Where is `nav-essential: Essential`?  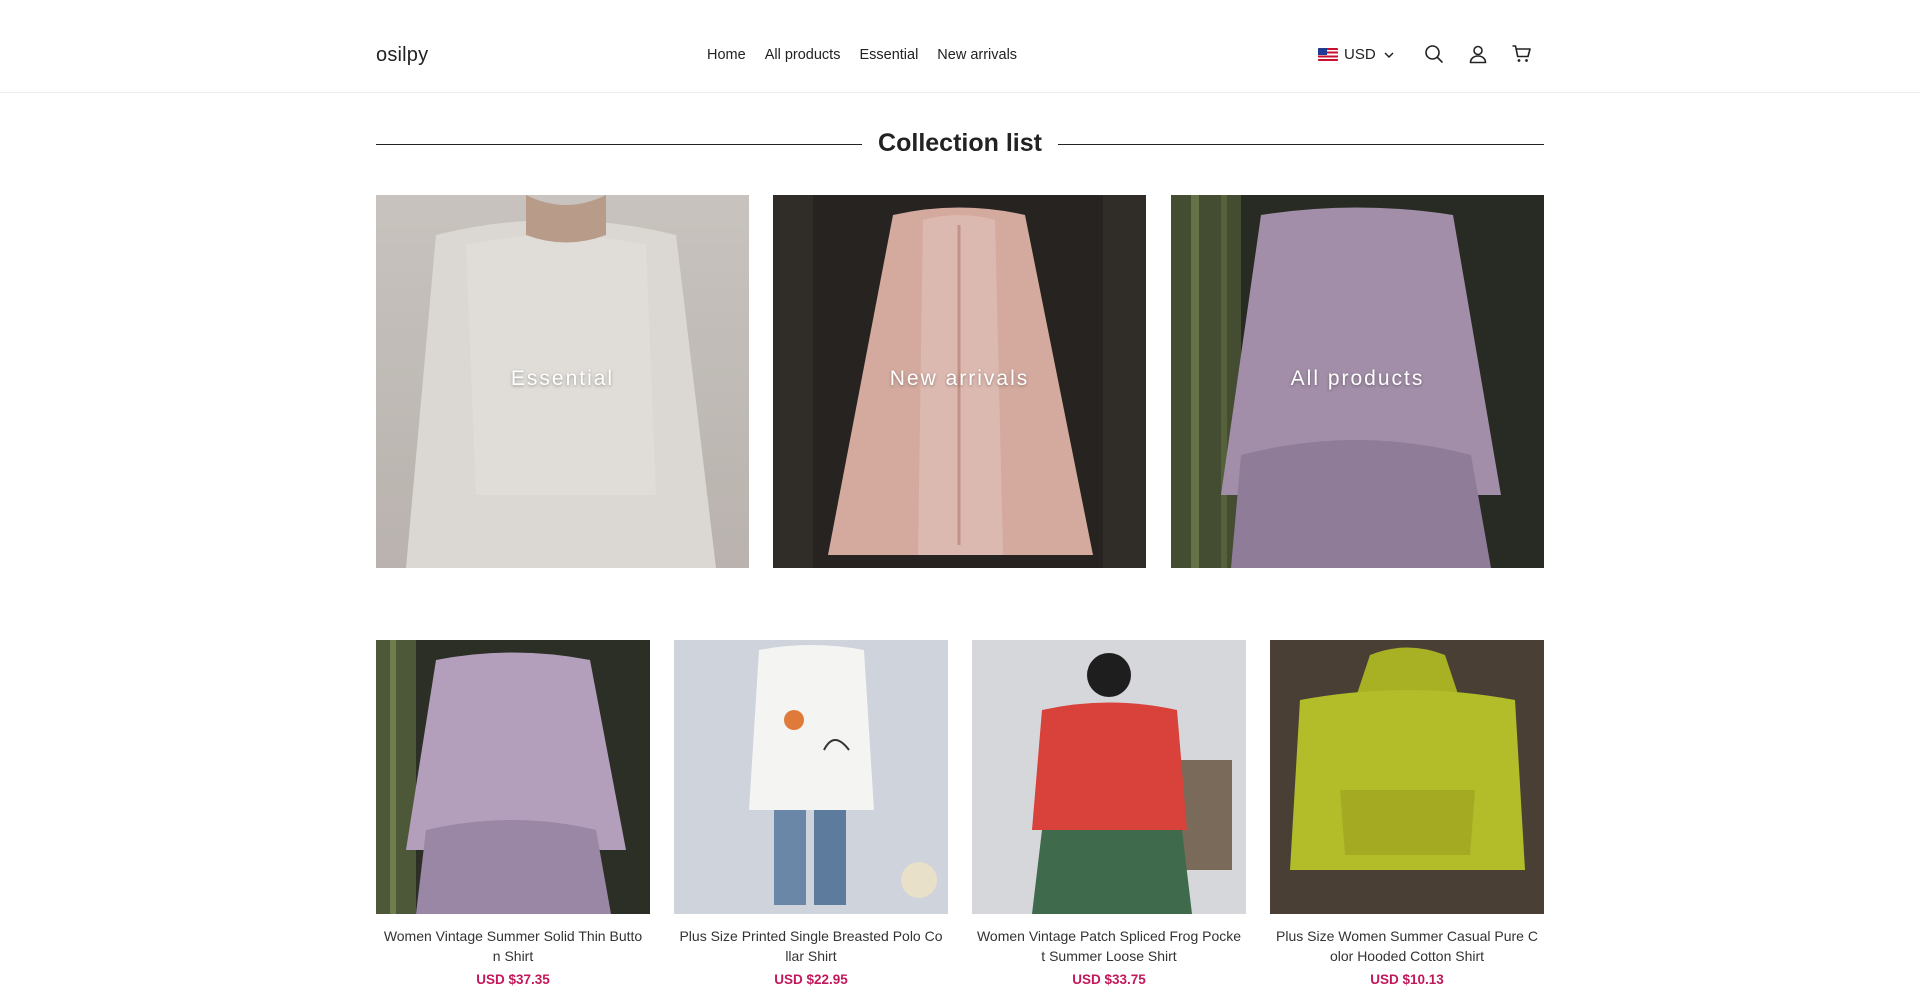 nav-essential: Essential is located at coordinates (888, 55).